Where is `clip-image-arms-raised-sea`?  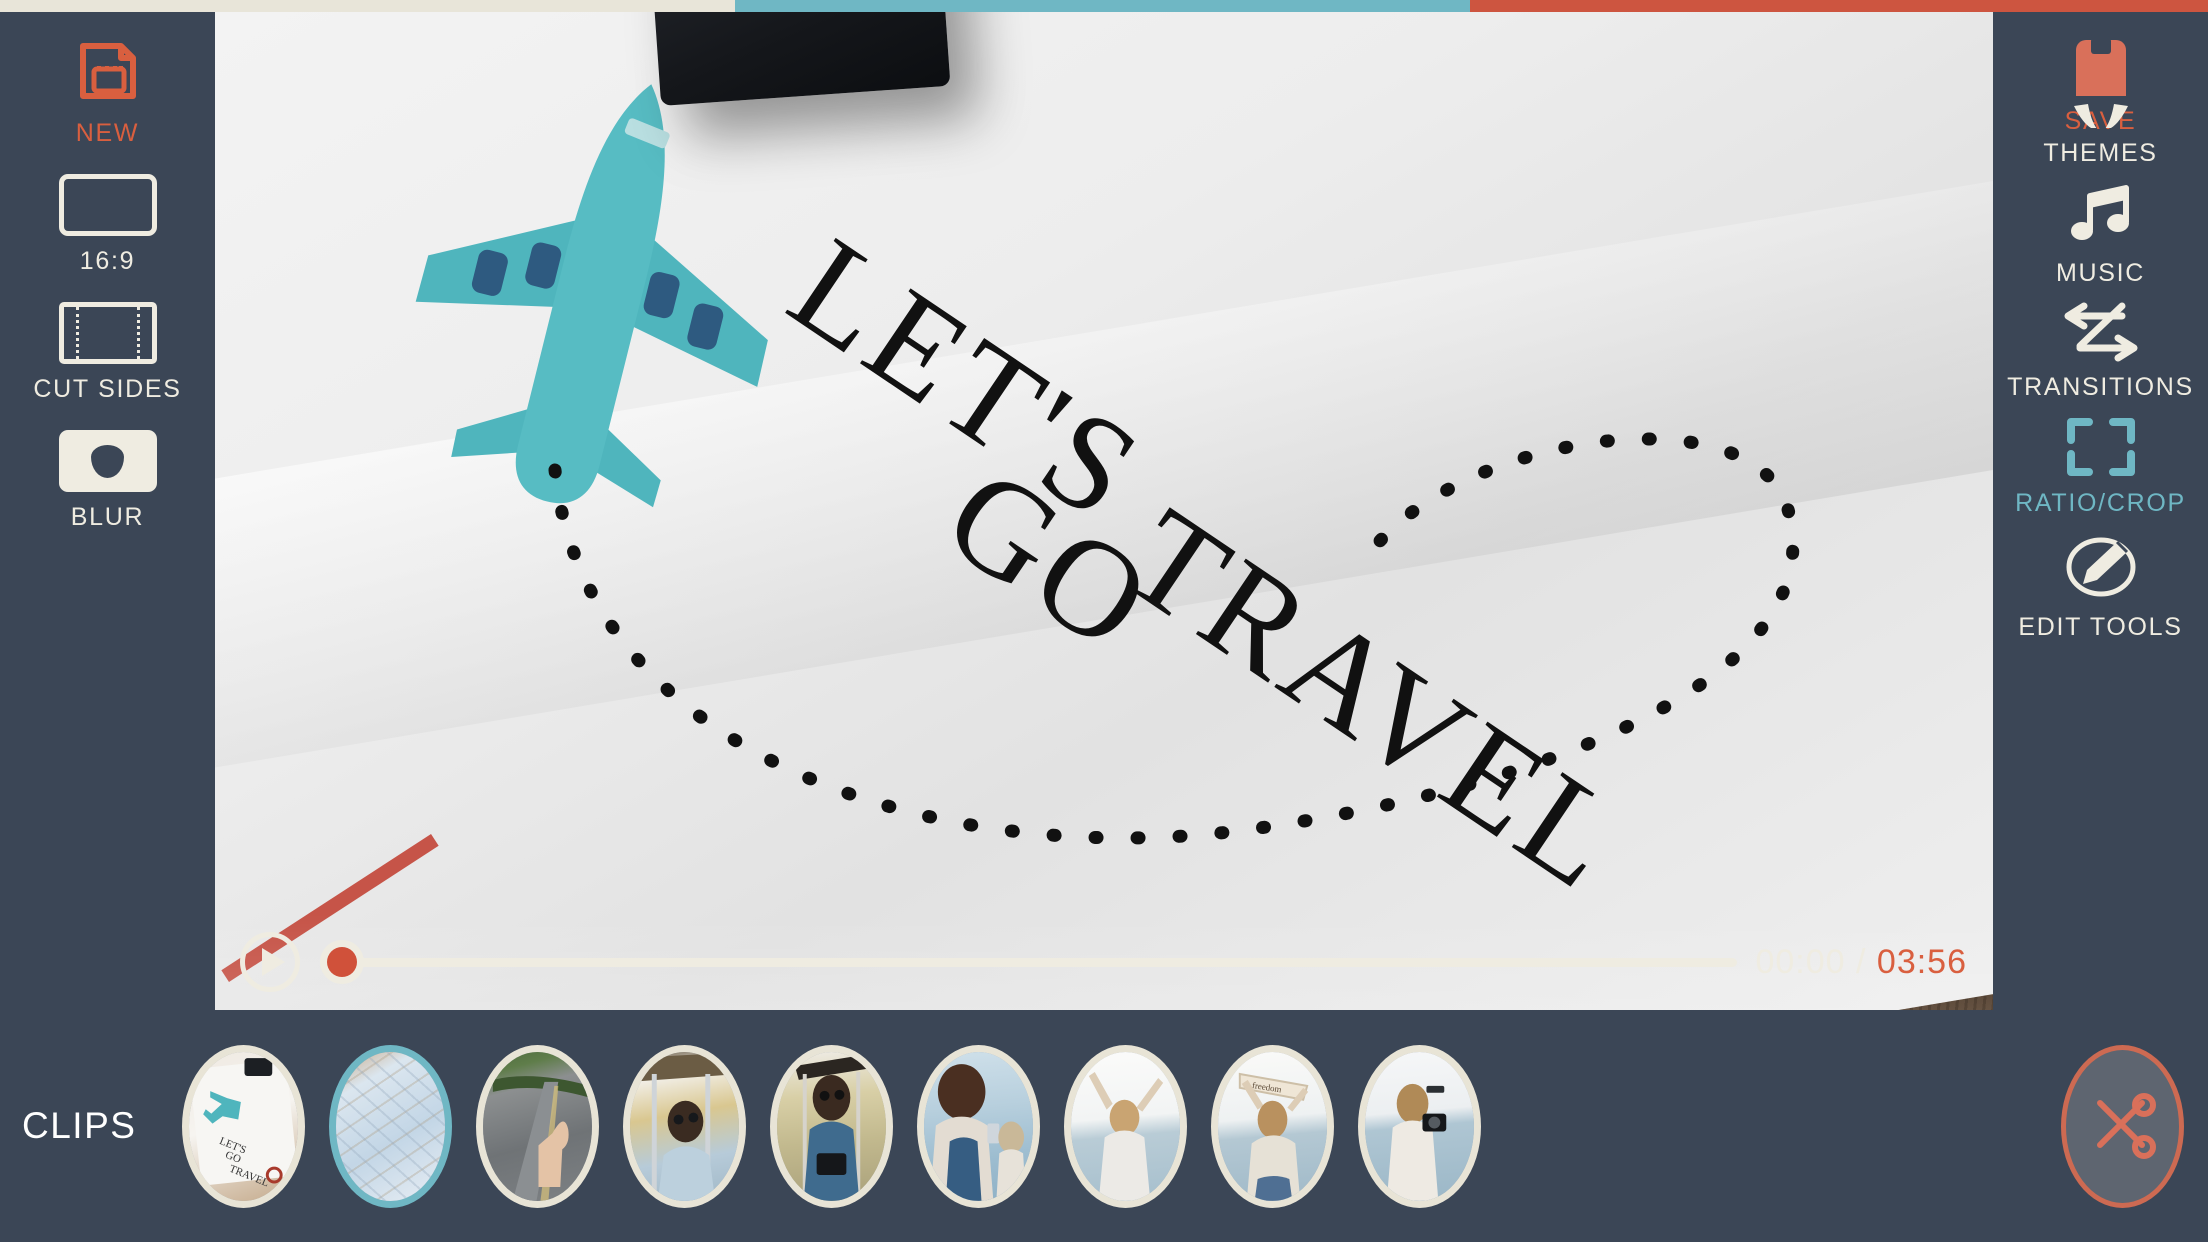 clip-image-arms-raised-sea is located at coordinates (1125, 1126).